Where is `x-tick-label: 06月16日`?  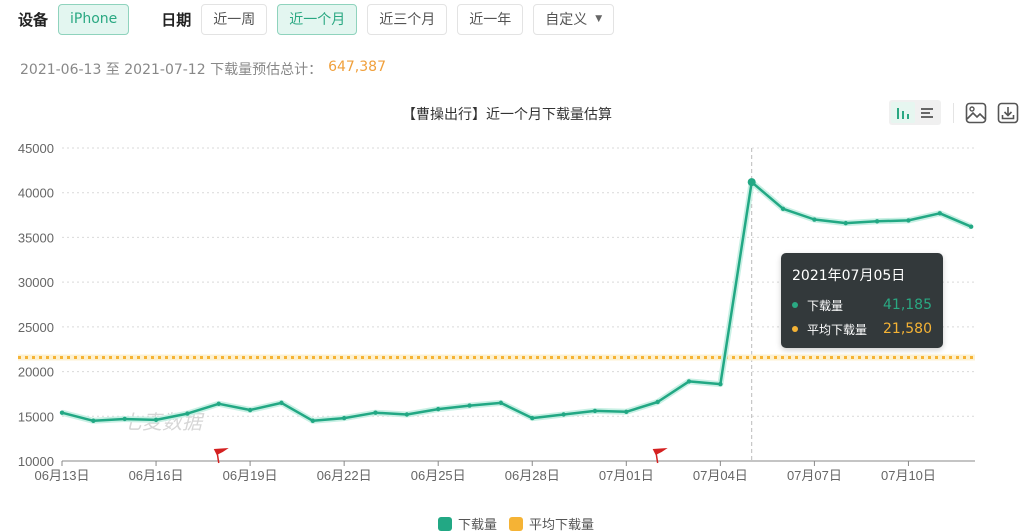
x-tick-label: 06月16日 is located at coordinates (156, 475).